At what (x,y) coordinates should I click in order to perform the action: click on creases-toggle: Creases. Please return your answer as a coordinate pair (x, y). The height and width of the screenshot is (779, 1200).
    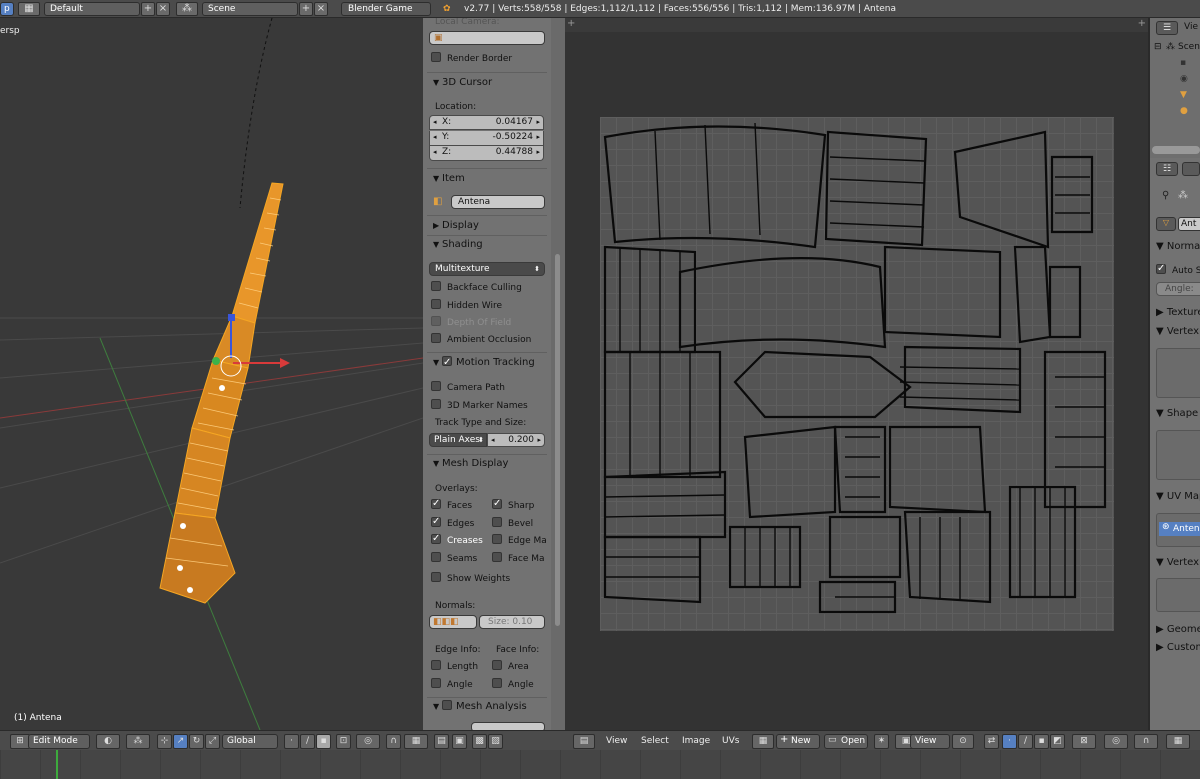
    Looking at the image, I should click on (457, 540).